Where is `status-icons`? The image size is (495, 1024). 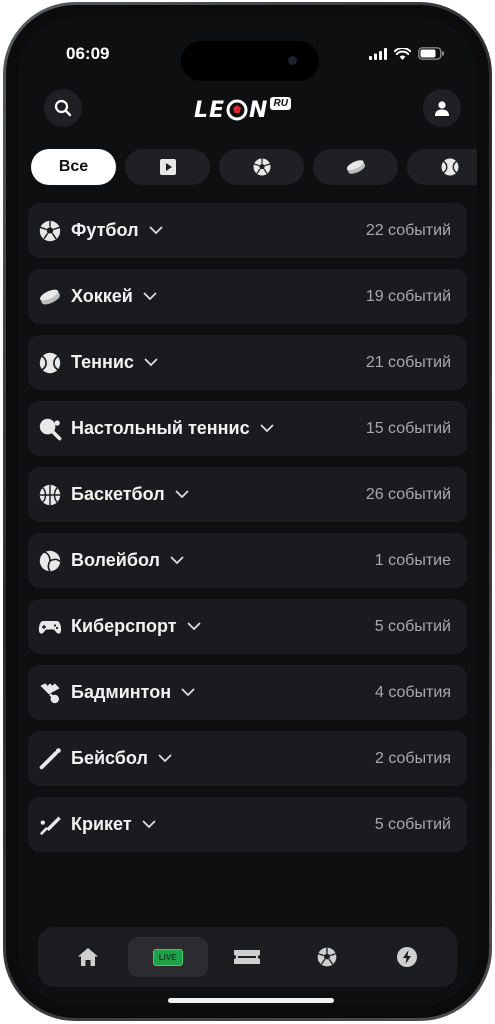 status-icons is located at coordinates (407, 53).